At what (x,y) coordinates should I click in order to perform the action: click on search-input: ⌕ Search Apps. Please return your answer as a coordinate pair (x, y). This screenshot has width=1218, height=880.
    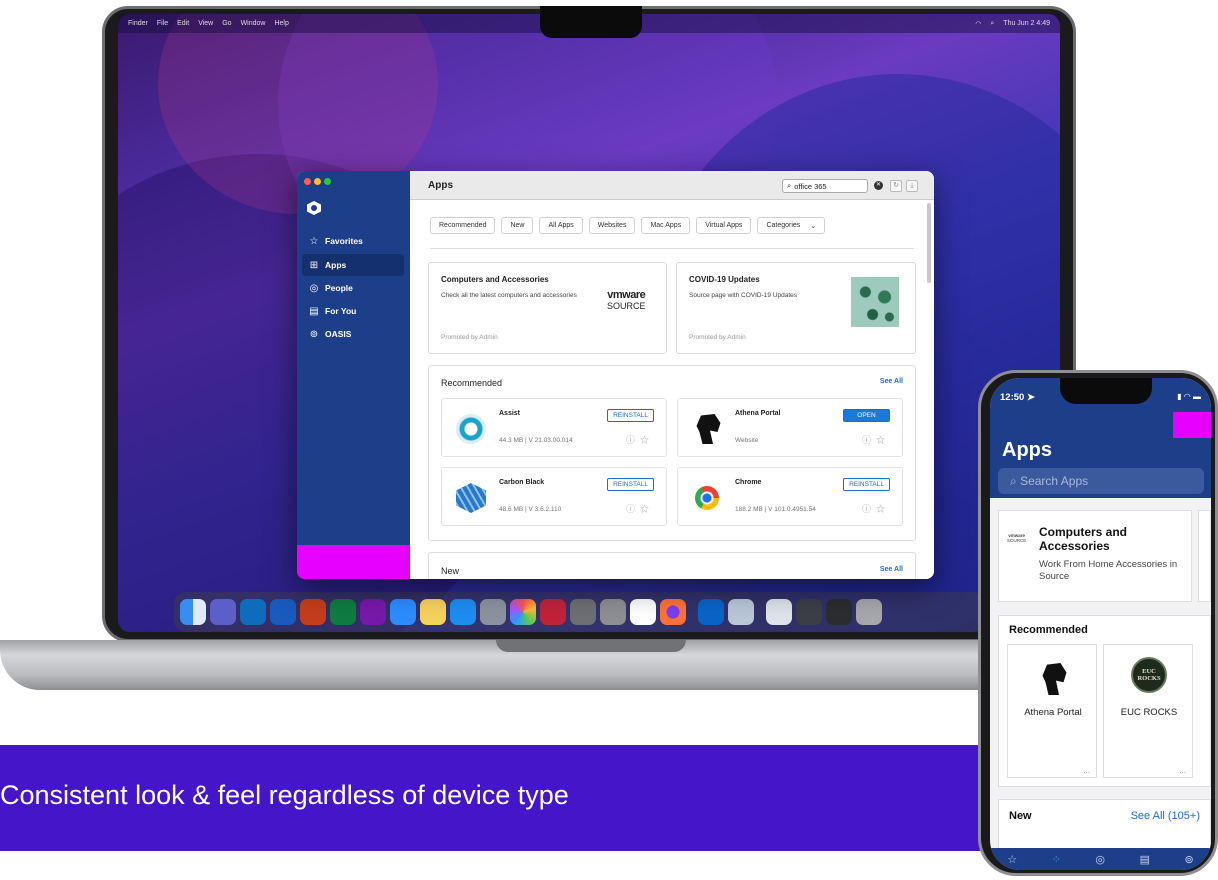
    Looking at the image, I should click on (1101, 481).